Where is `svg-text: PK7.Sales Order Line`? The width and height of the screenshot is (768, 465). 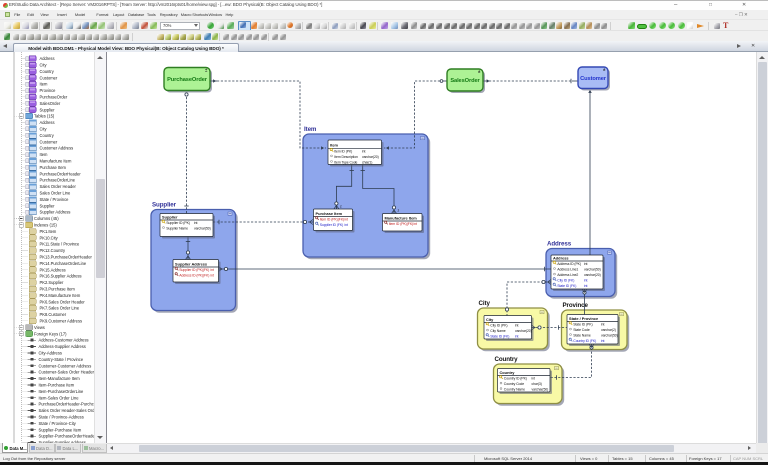
svg-text: PK7.Sales Order Line is located at coordinates (60, 308).